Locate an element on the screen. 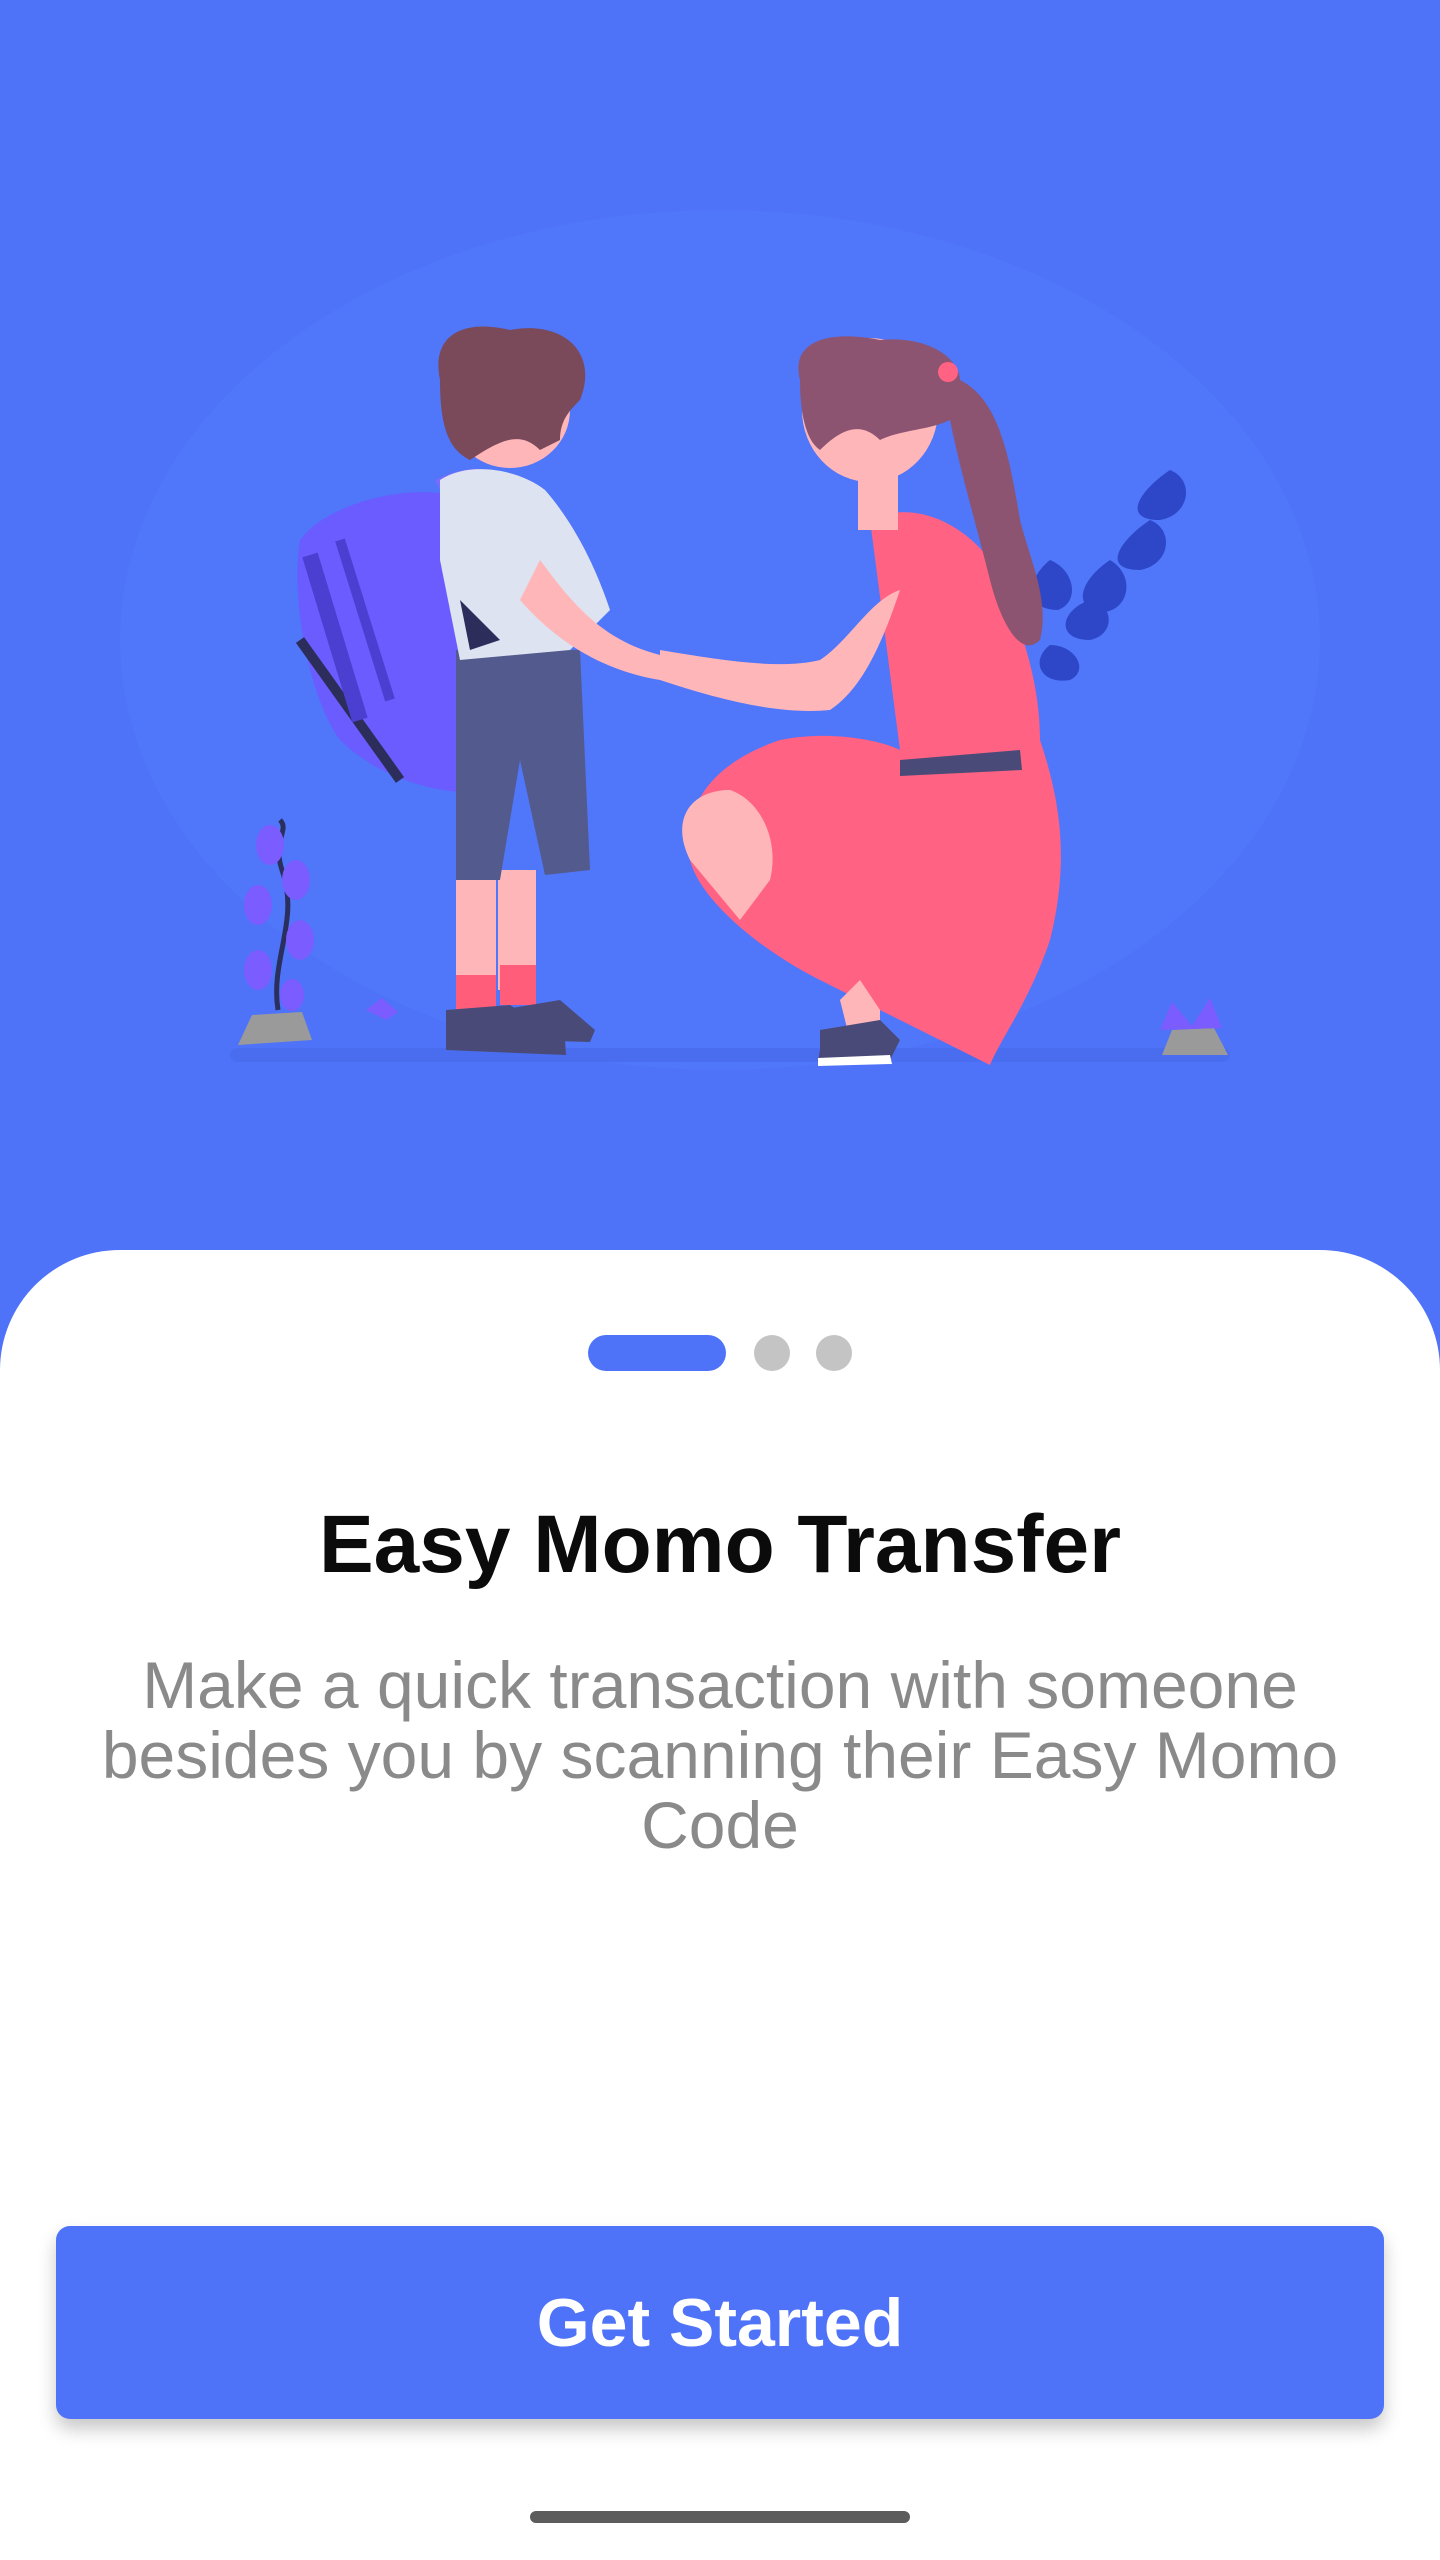 The image size is (1440, 2560). onboarding-title: Easy Momo Transfer is located at coordinates (720, 1544).